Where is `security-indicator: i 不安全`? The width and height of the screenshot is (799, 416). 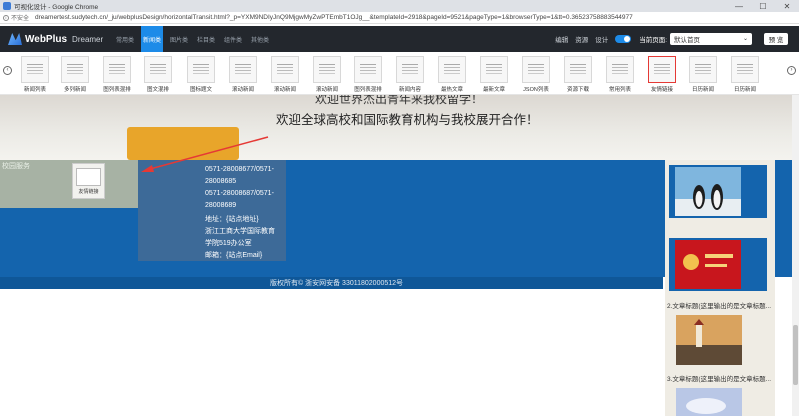
security-indicator: i 不安全 is located at coordinates (16, 17).